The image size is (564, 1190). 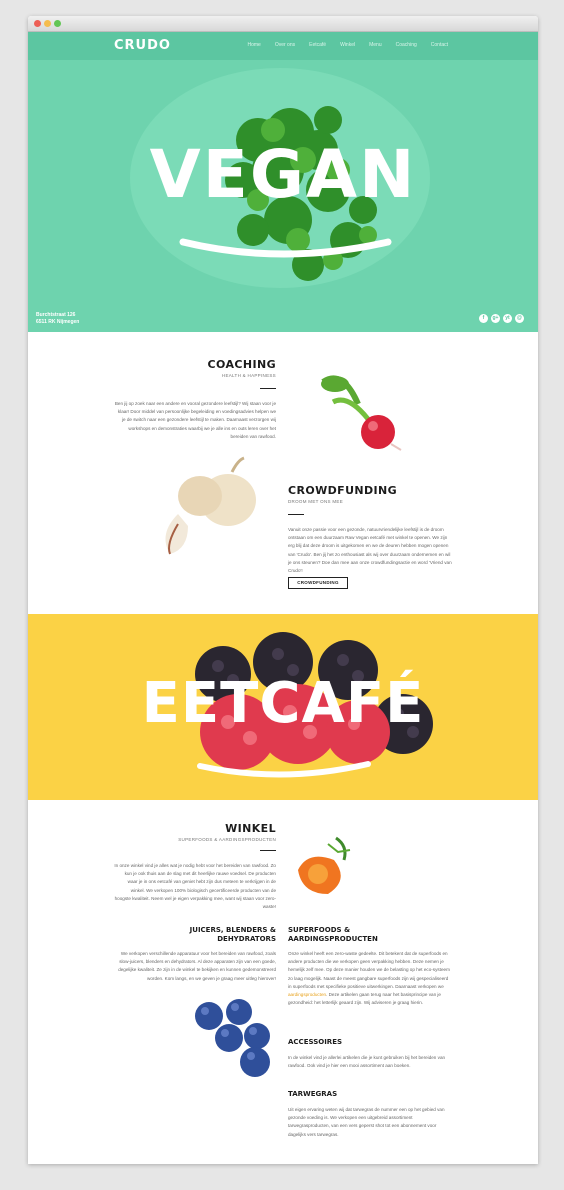 What do you see at coordinates (283, 703) in the screenshot?
I see `eetcafe-title: EETCAFÉ` at bounding box center [283, 703].